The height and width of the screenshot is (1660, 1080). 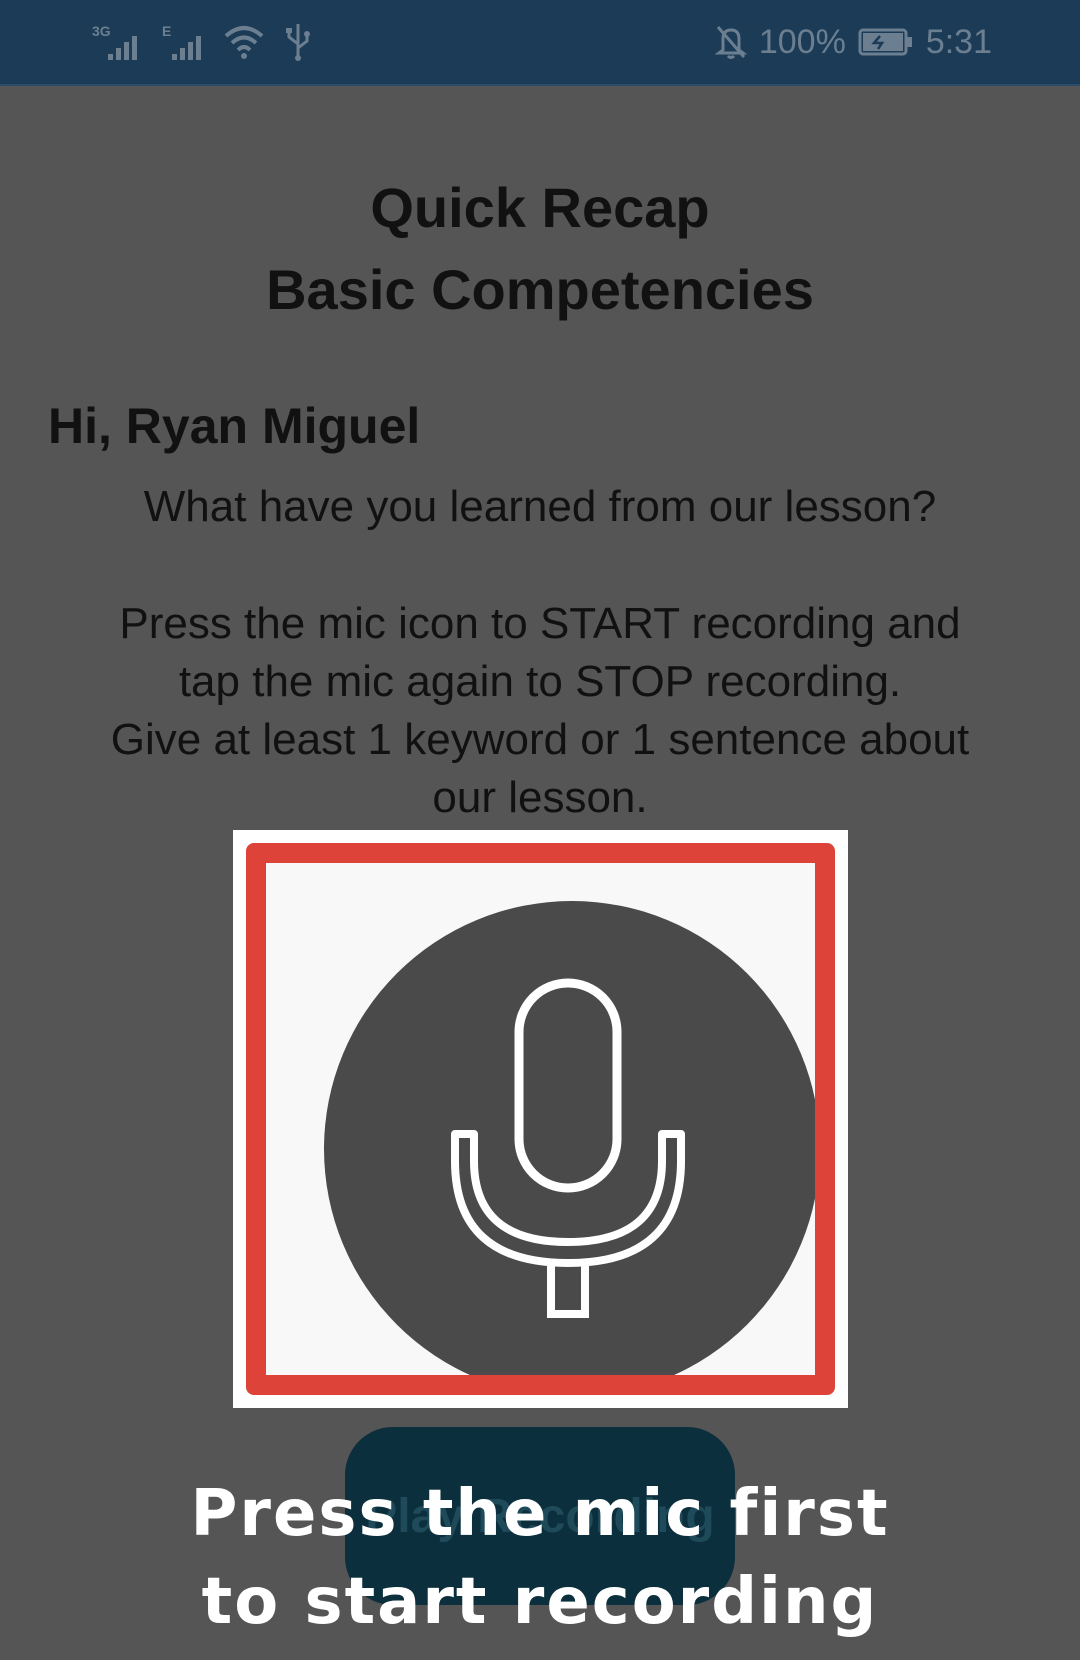 I want to click on overlay-caption-line2: to start recording, so click(x=540, y=1602).